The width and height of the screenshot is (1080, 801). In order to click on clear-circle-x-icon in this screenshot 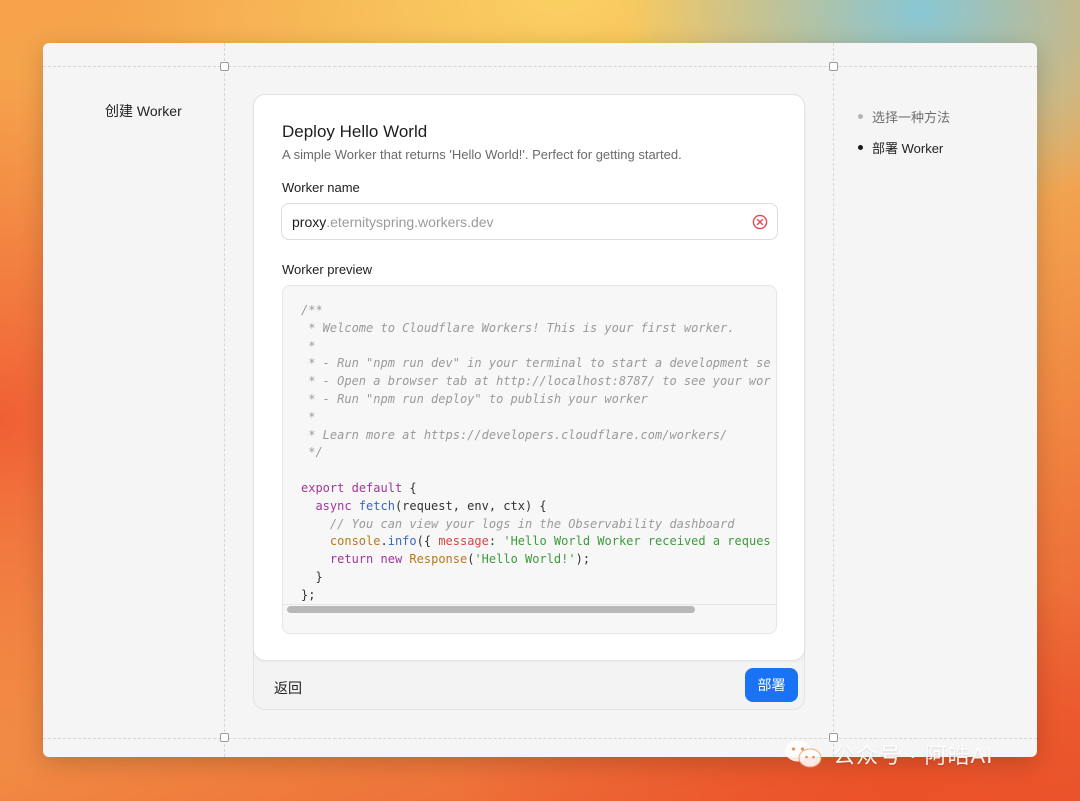, I will do `click(760, 222)`.